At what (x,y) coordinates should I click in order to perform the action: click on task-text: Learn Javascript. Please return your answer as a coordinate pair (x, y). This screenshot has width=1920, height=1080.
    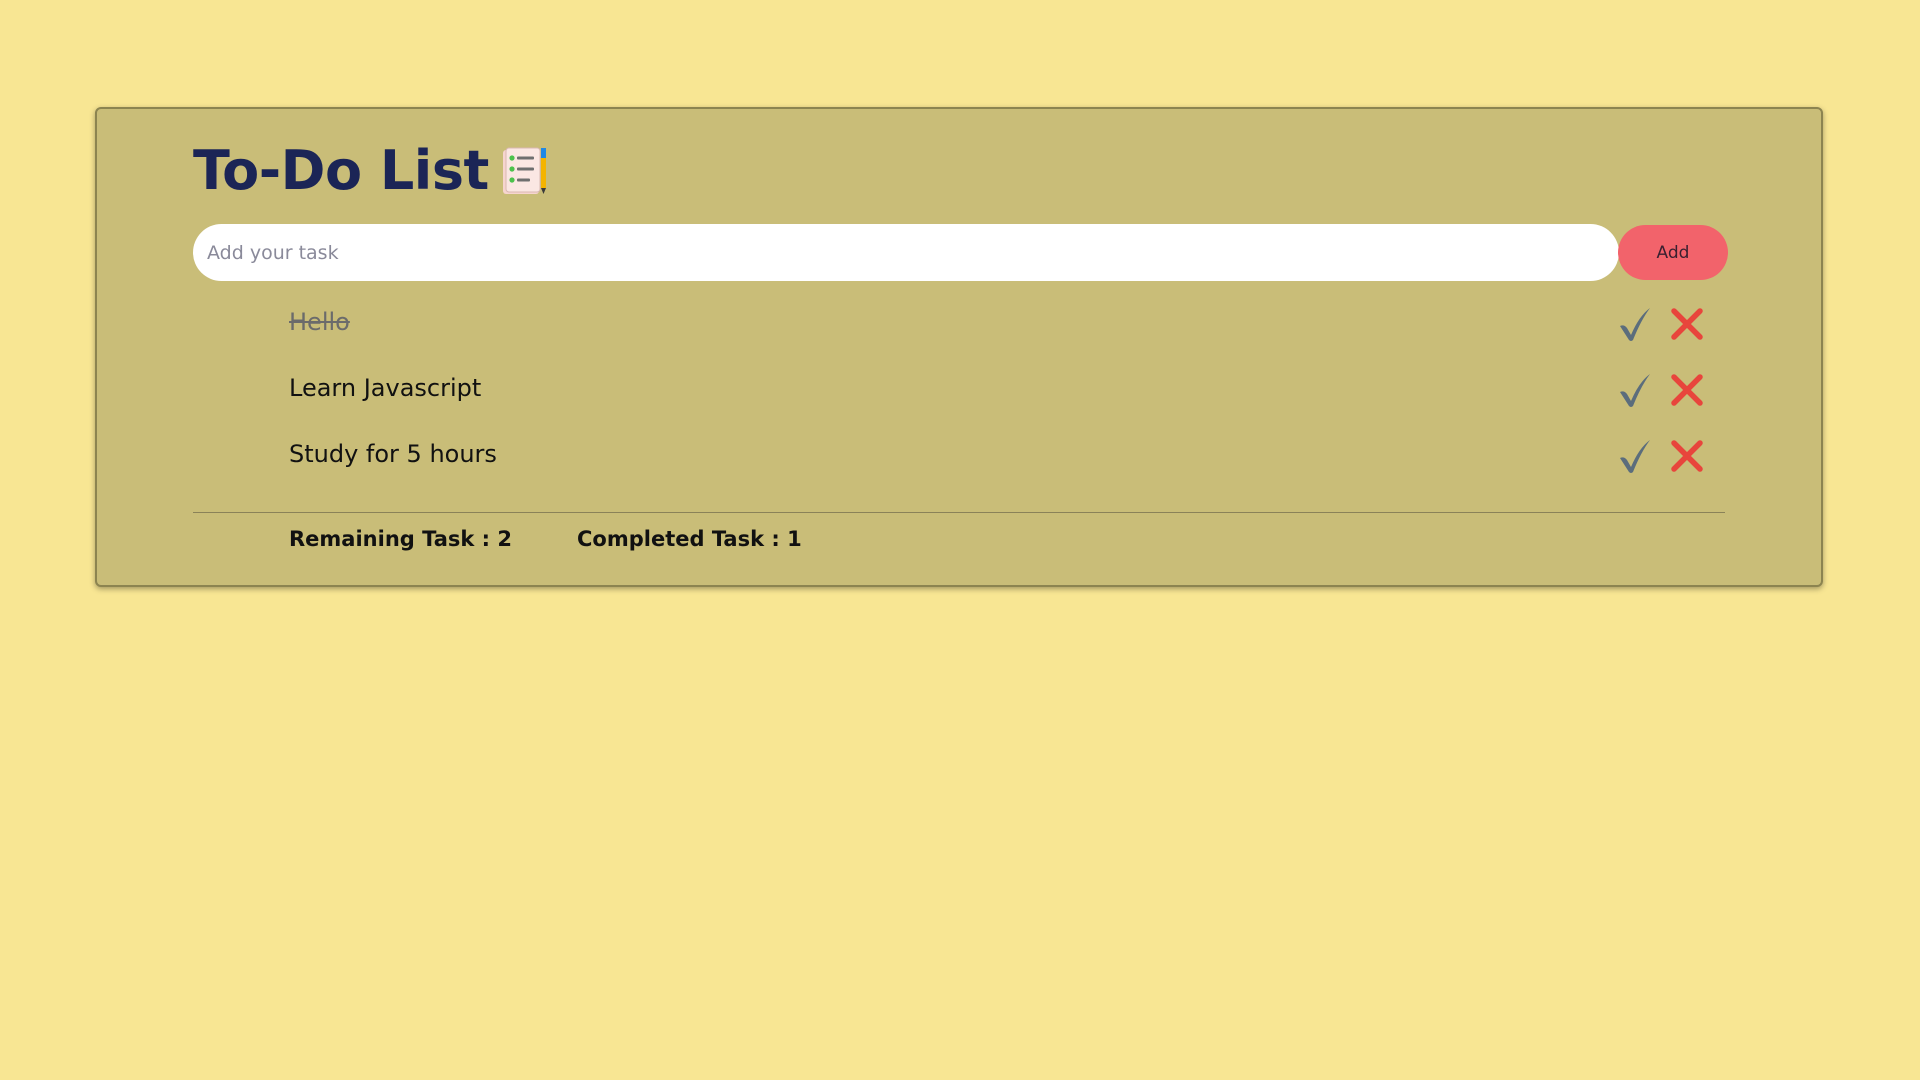
    Looking at the image, I should click on (385, 388).